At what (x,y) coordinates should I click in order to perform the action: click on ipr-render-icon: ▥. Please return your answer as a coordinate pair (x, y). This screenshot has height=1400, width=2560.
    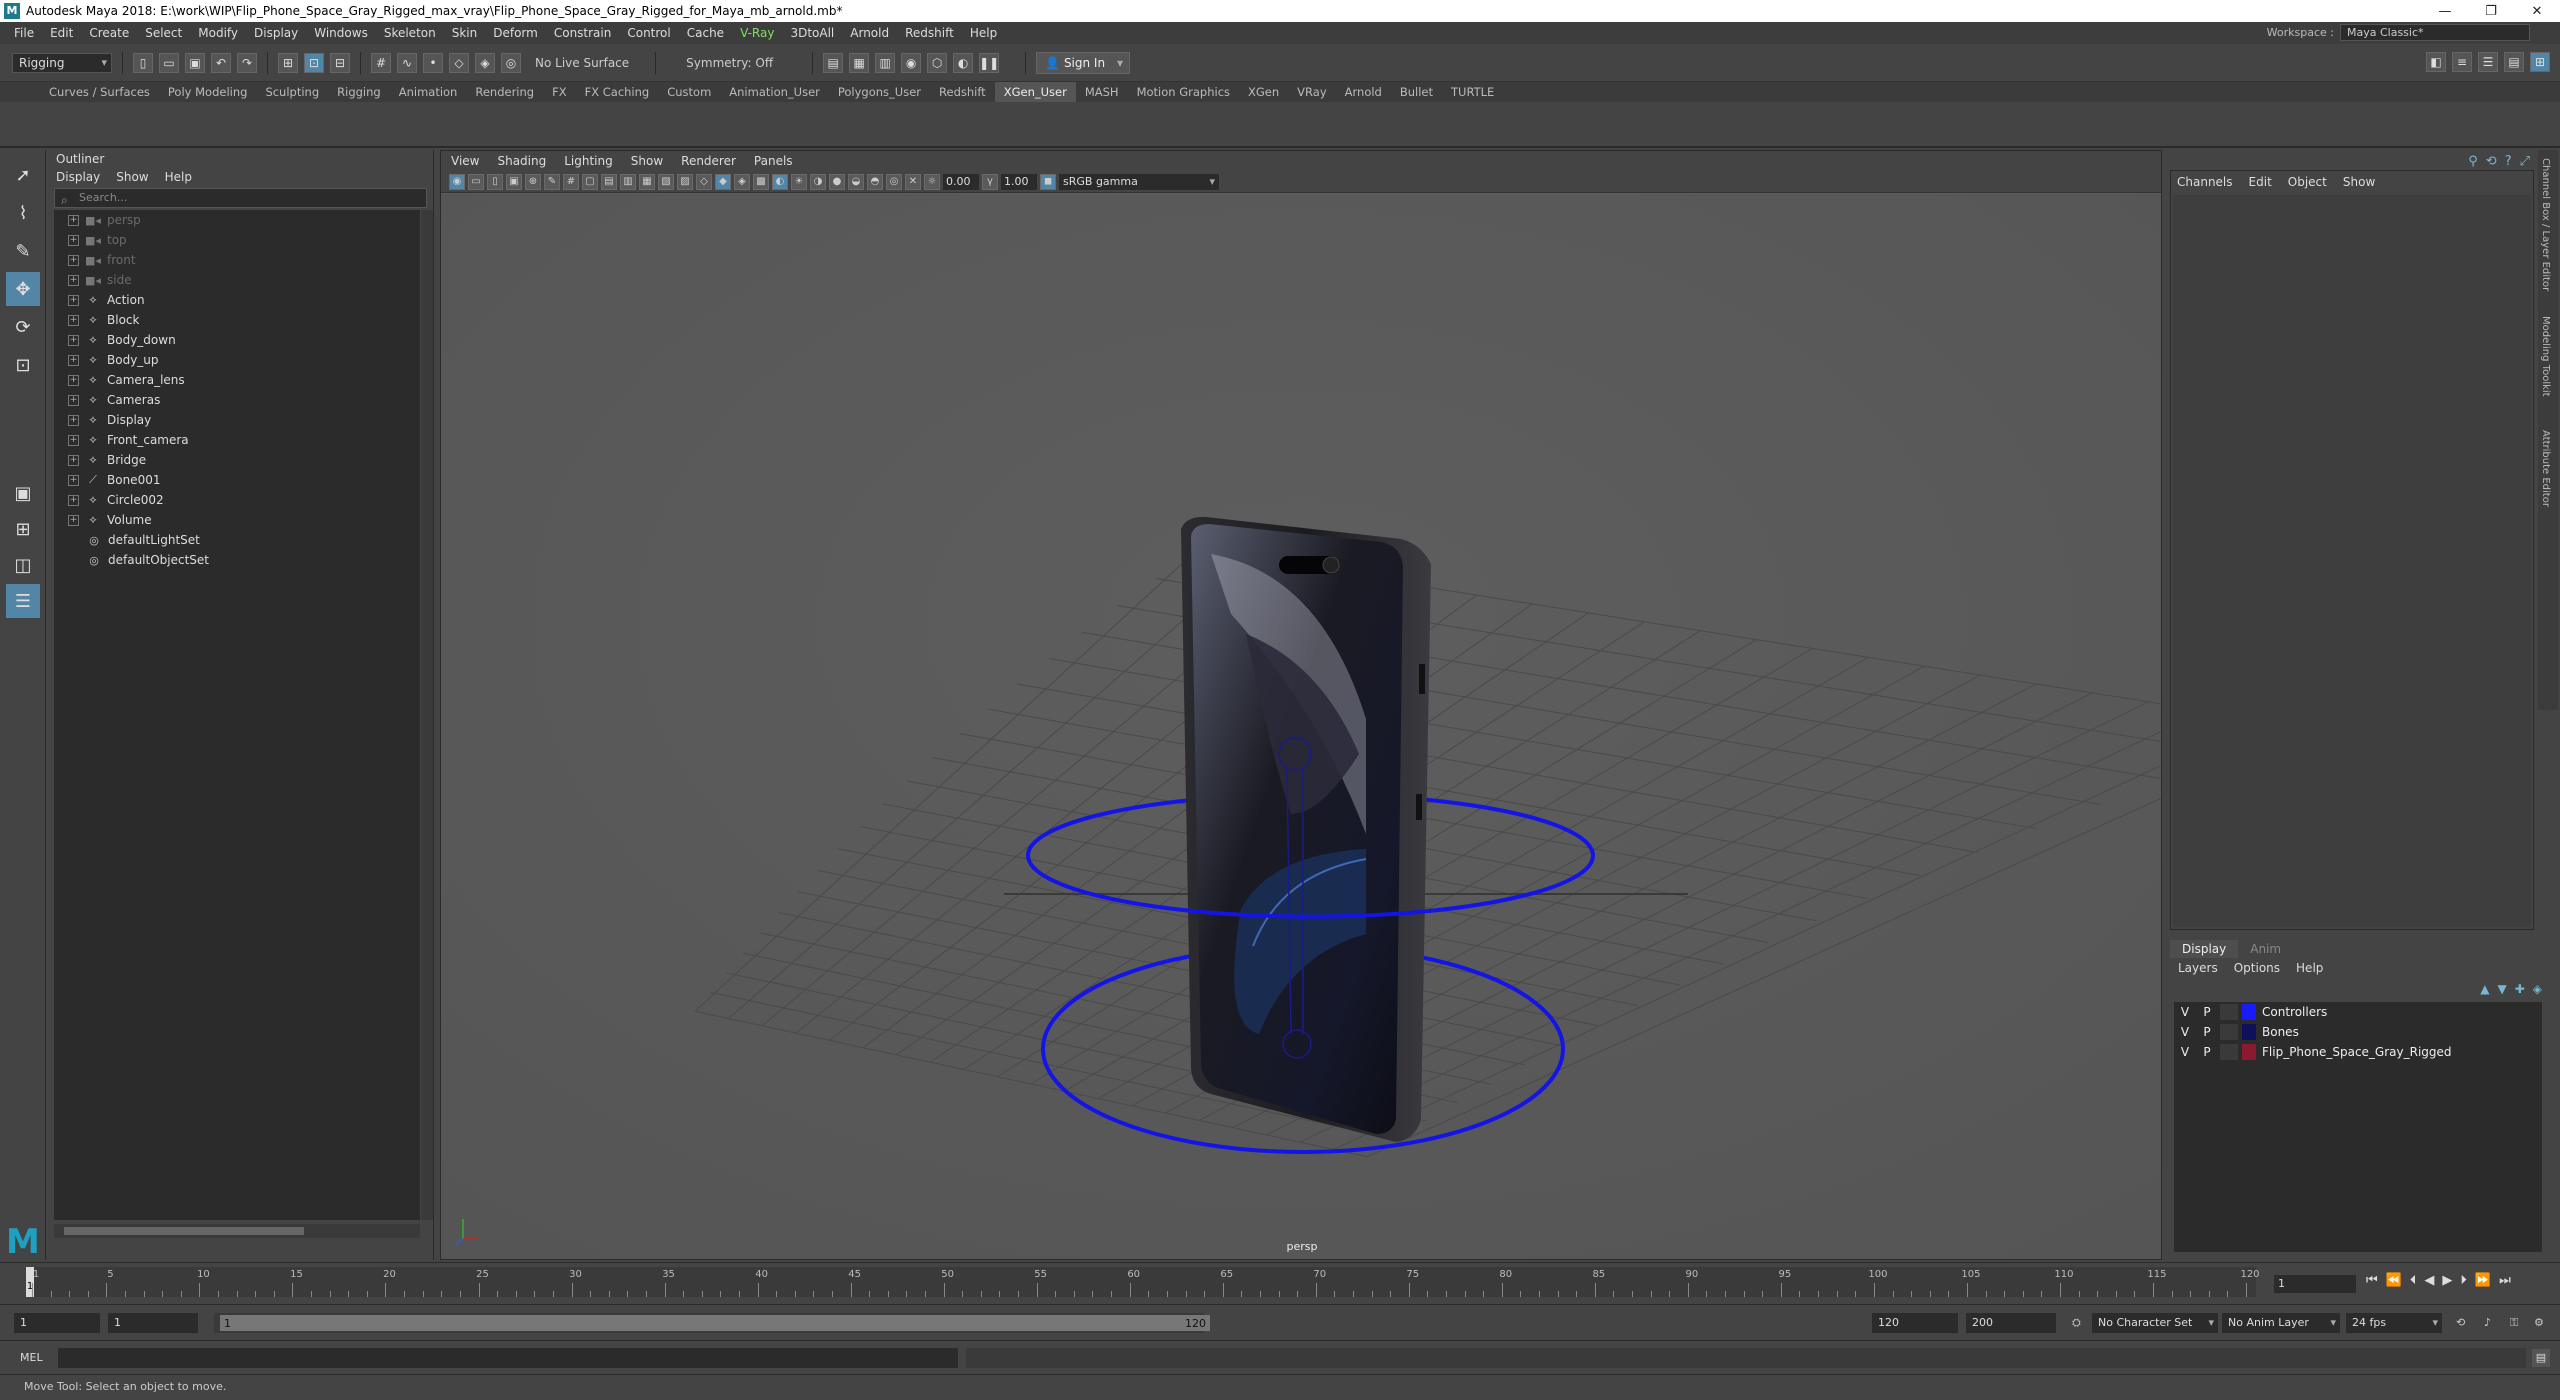
    Looking at the image, I should click on (885, 62).